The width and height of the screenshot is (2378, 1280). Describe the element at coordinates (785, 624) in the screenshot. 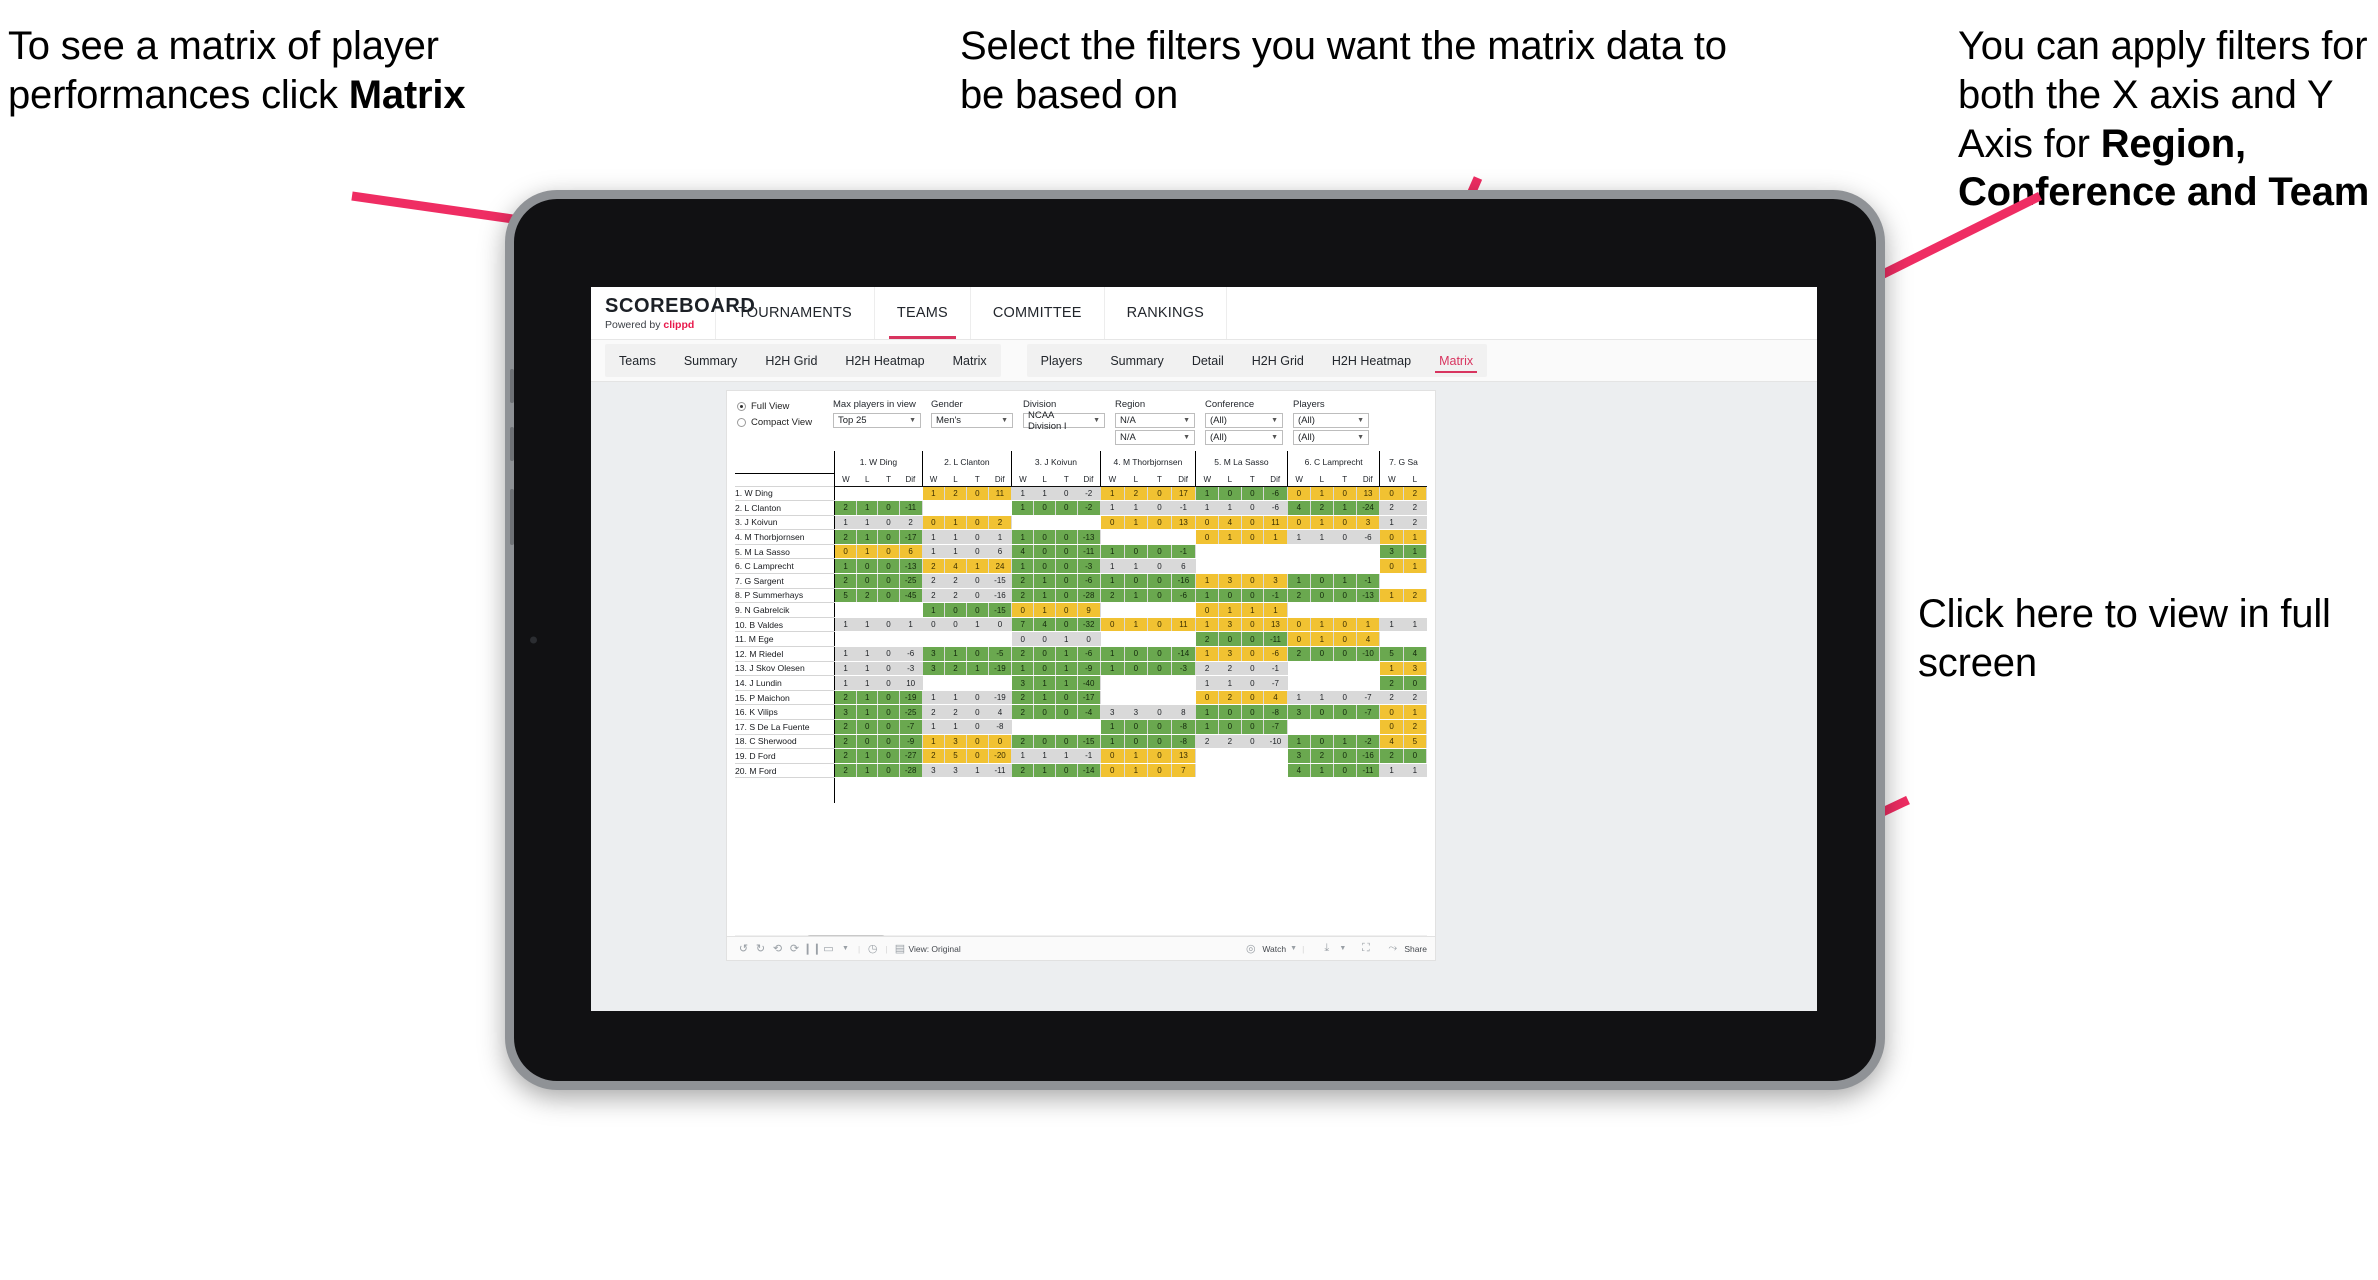

I see `matrix-row-label: 10. B Valdes` at that location.